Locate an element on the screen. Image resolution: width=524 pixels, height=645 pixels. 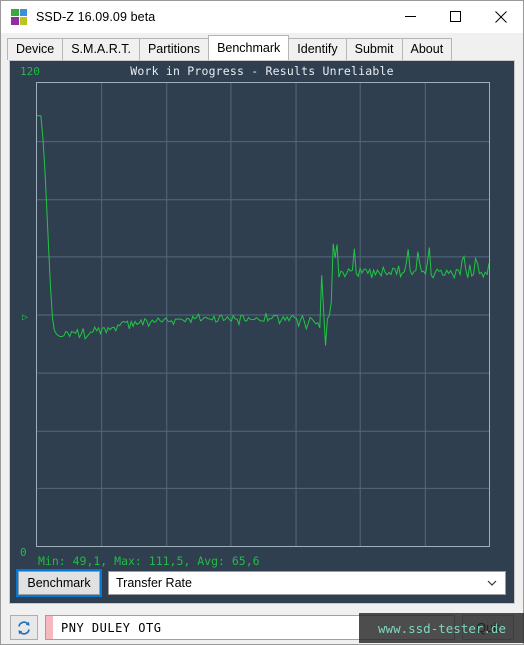
maximize-button is located at coordinates (455, 17).